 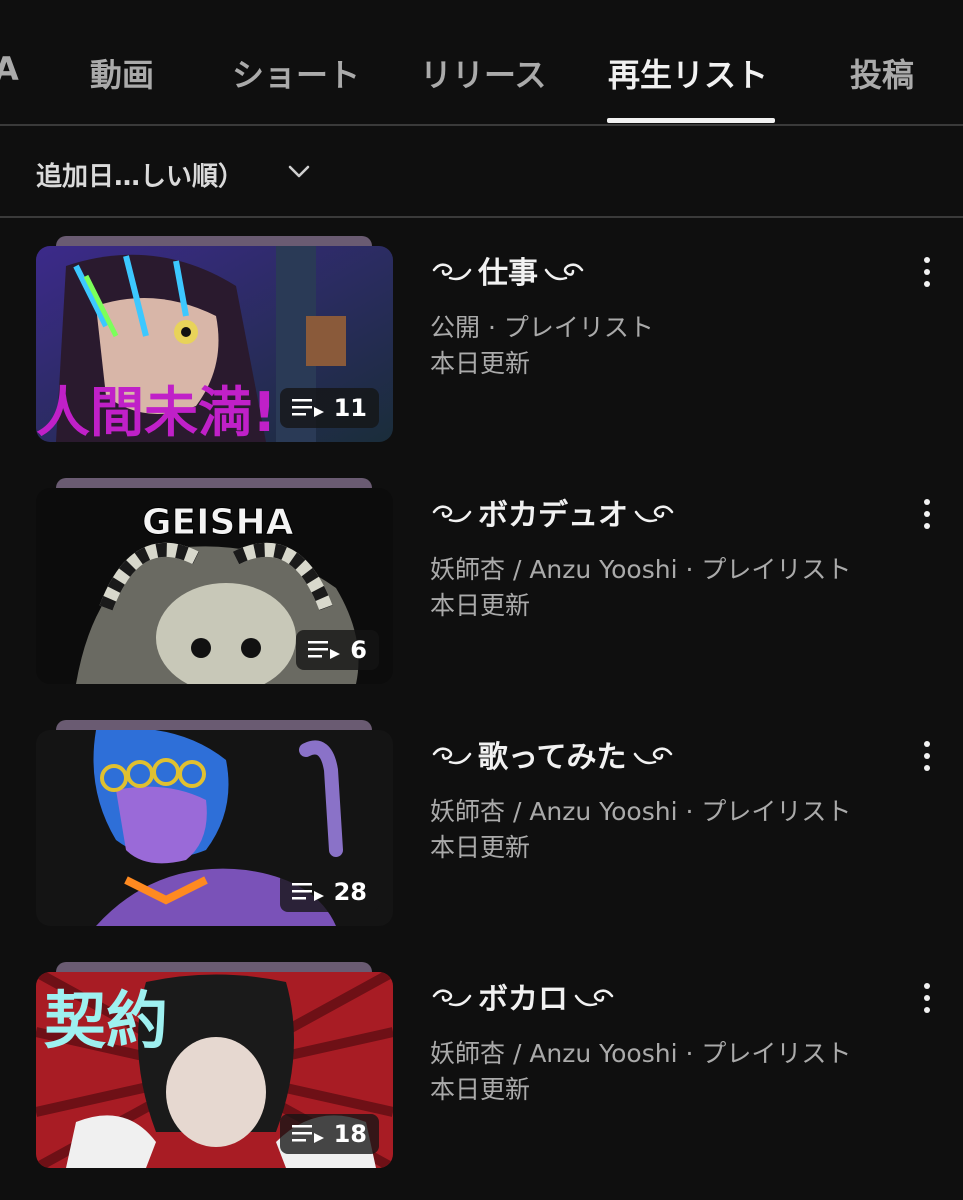 What do you see at coordinates (214, 344) in the screenshot?
I see `playlist-thumbnail: 人間未満! 11` at bounding box center [214, 344].